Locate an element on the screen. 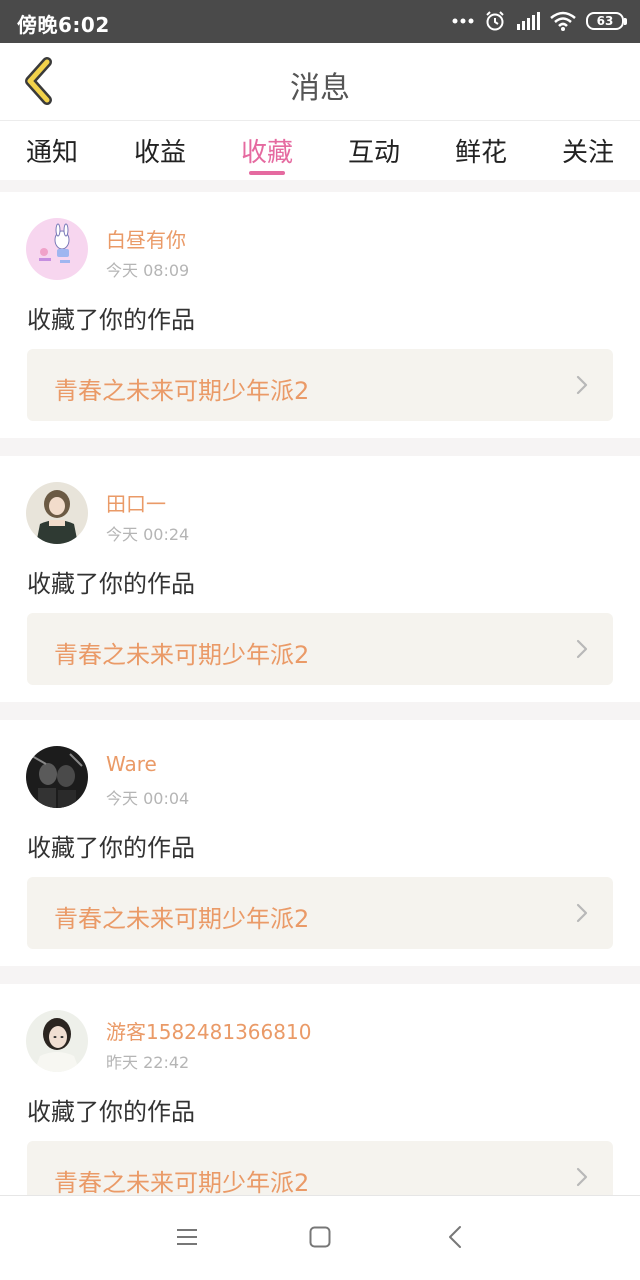 Image resolution: width=640 pixels, height=1280 pixels. page-title: 消息 is located at coordinates (320, 88).